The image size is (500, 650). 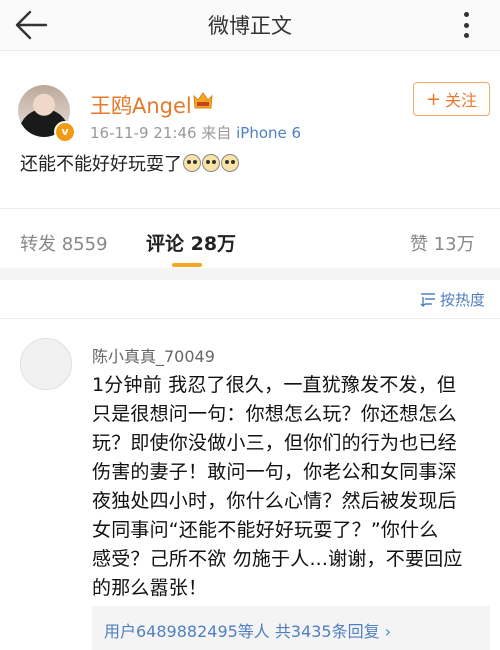 I want to click on view-replies-link: 用户6489882495等人 共3435条回复 ›, so click(x=247, y=630).